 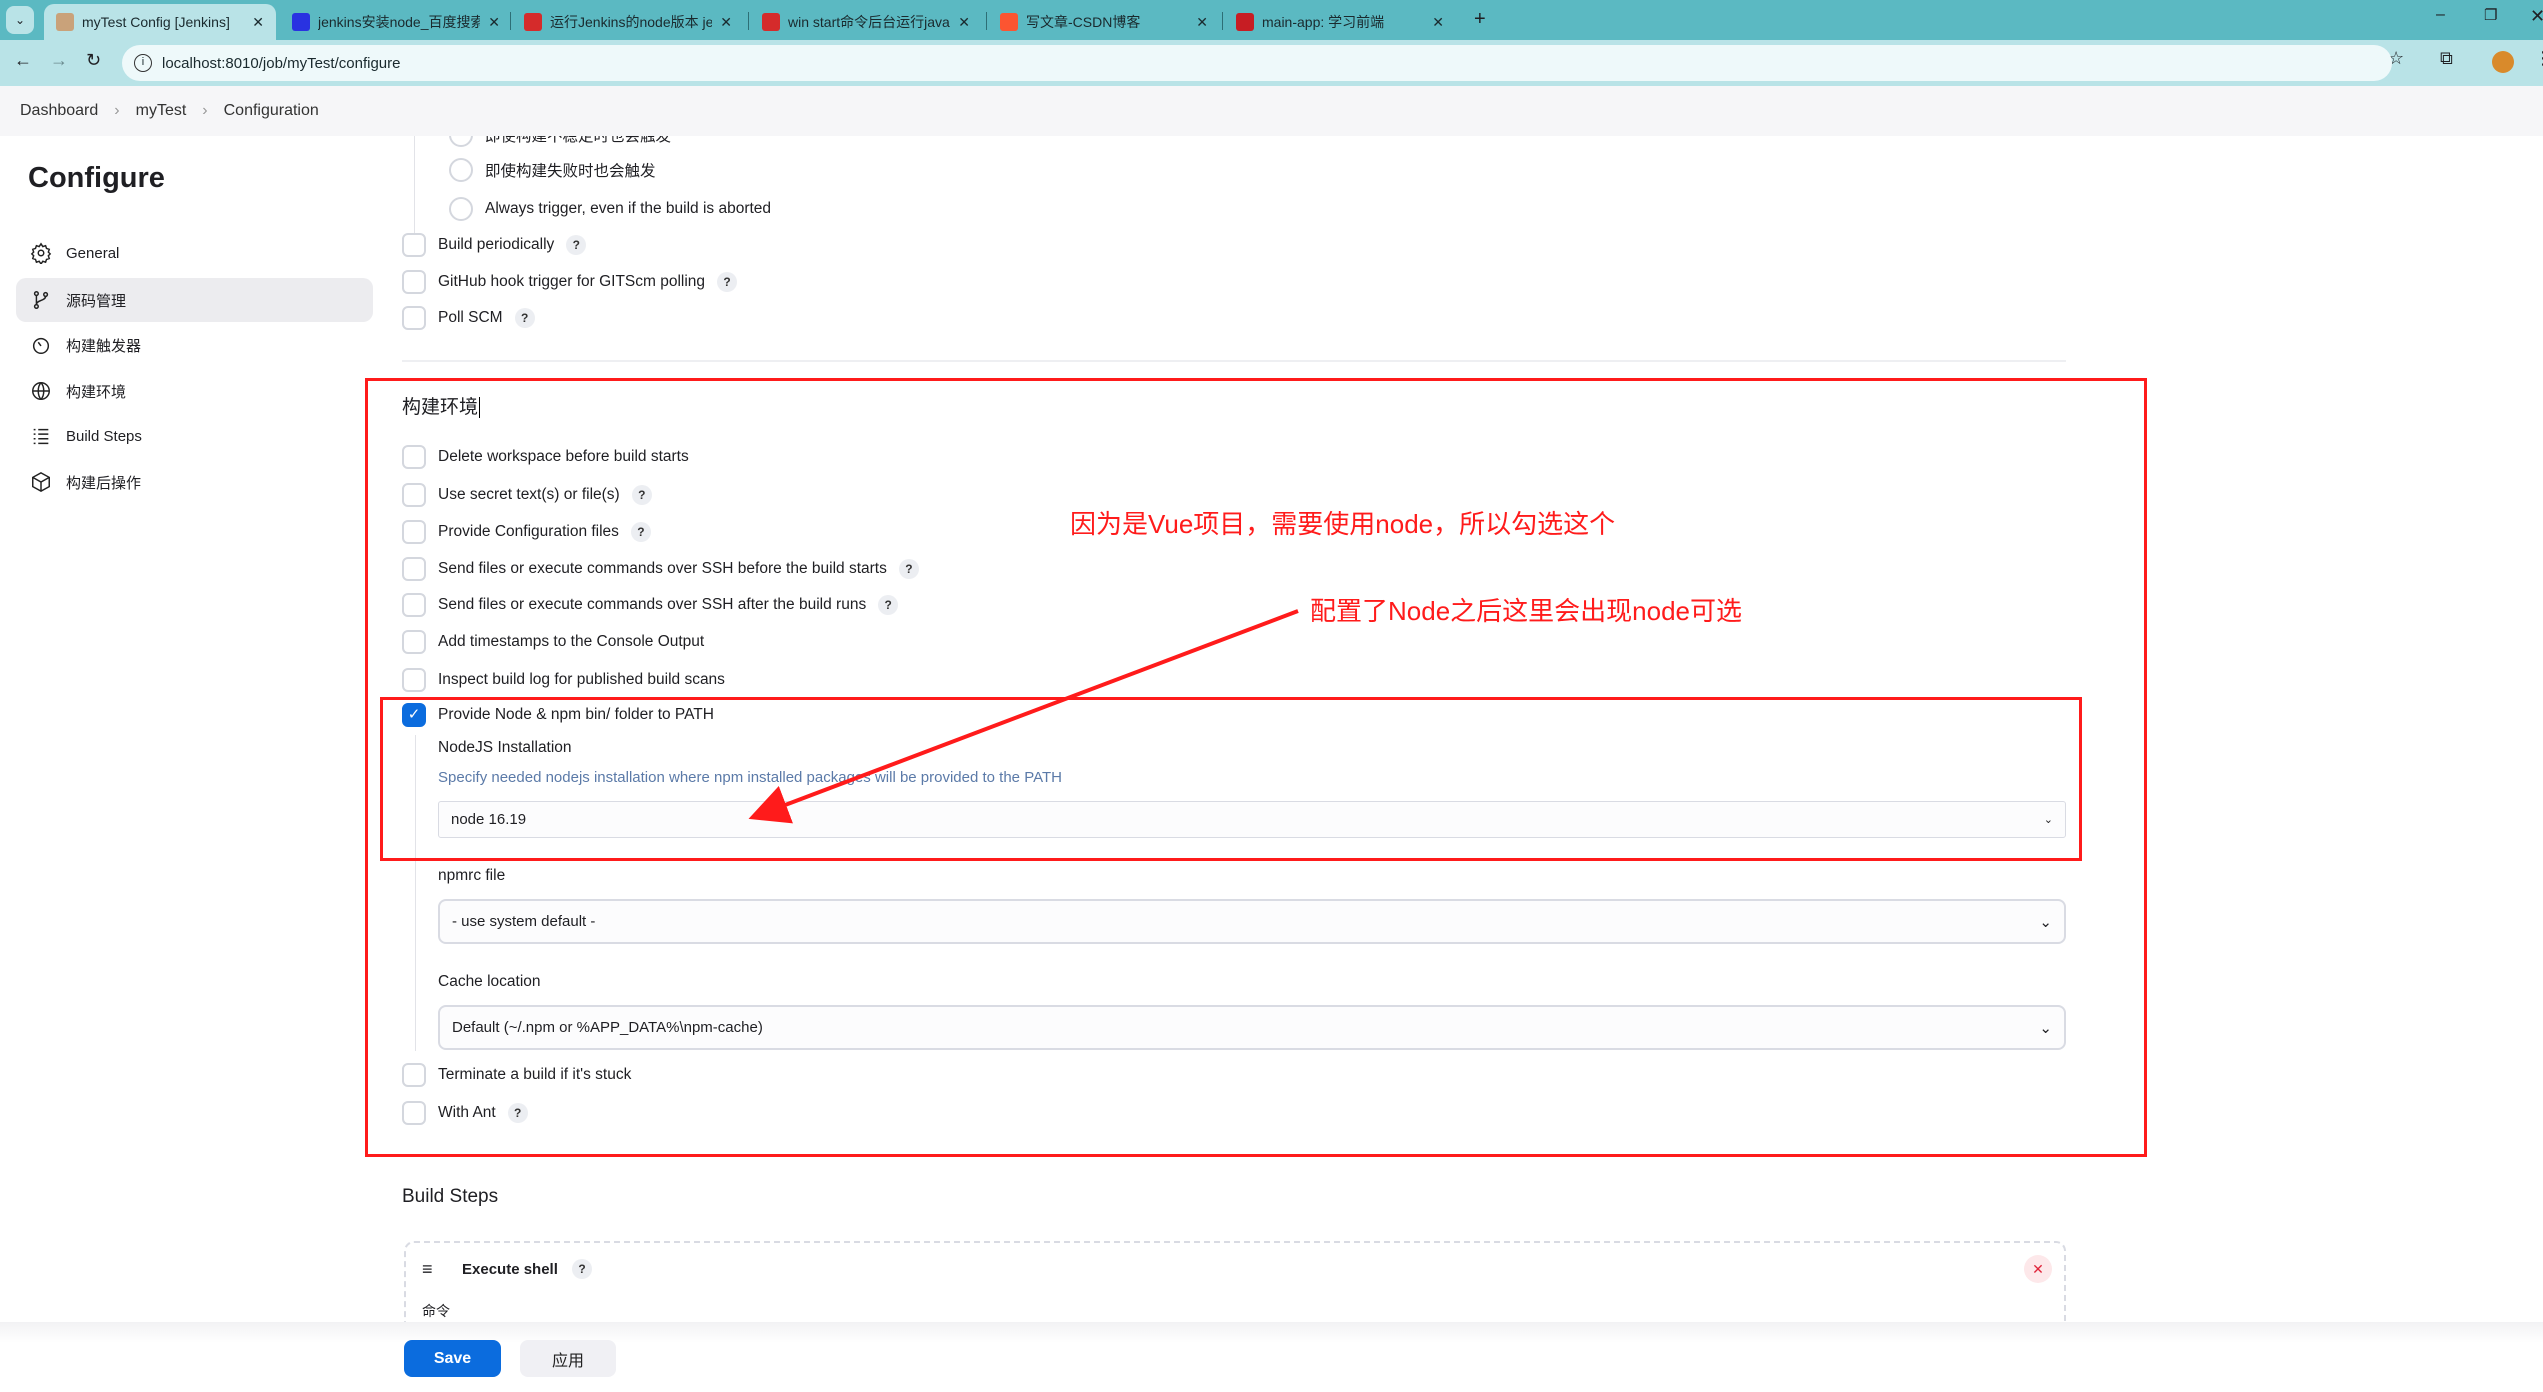 I want to click on breadcrumb-configuration: Configuration, so click(x=271, y=111).